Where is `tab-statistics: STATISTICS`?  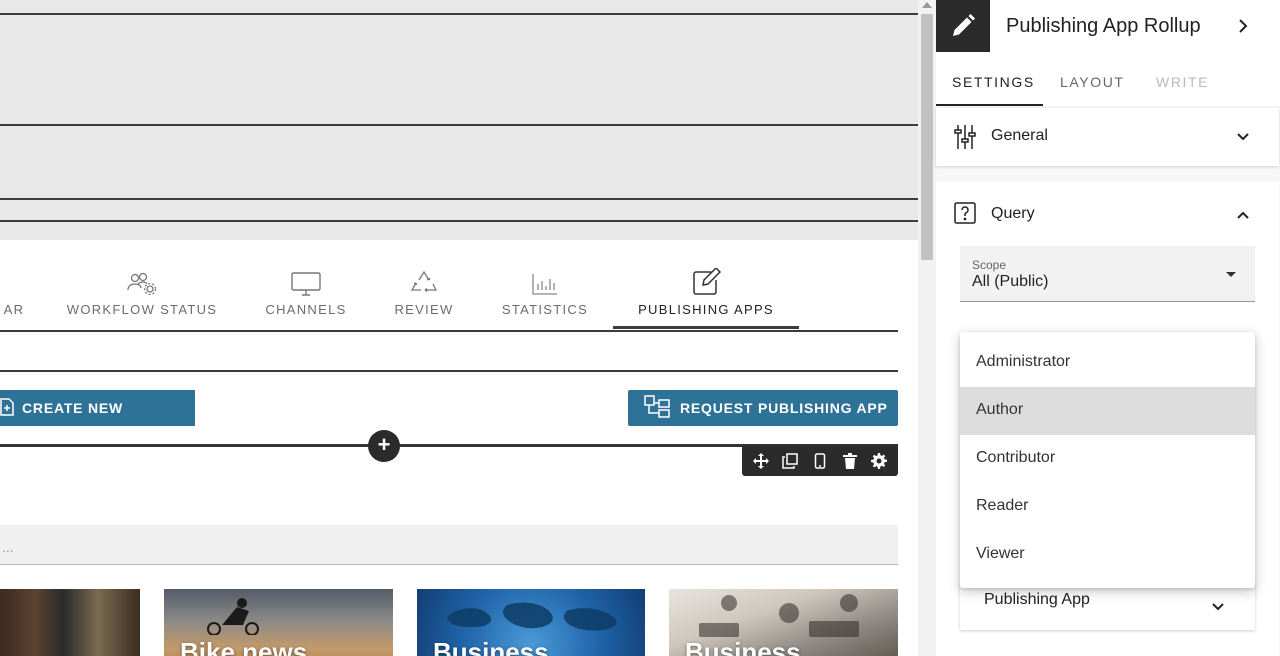
tab-statistics: STATISTICS is located at coordinates (545, 296).